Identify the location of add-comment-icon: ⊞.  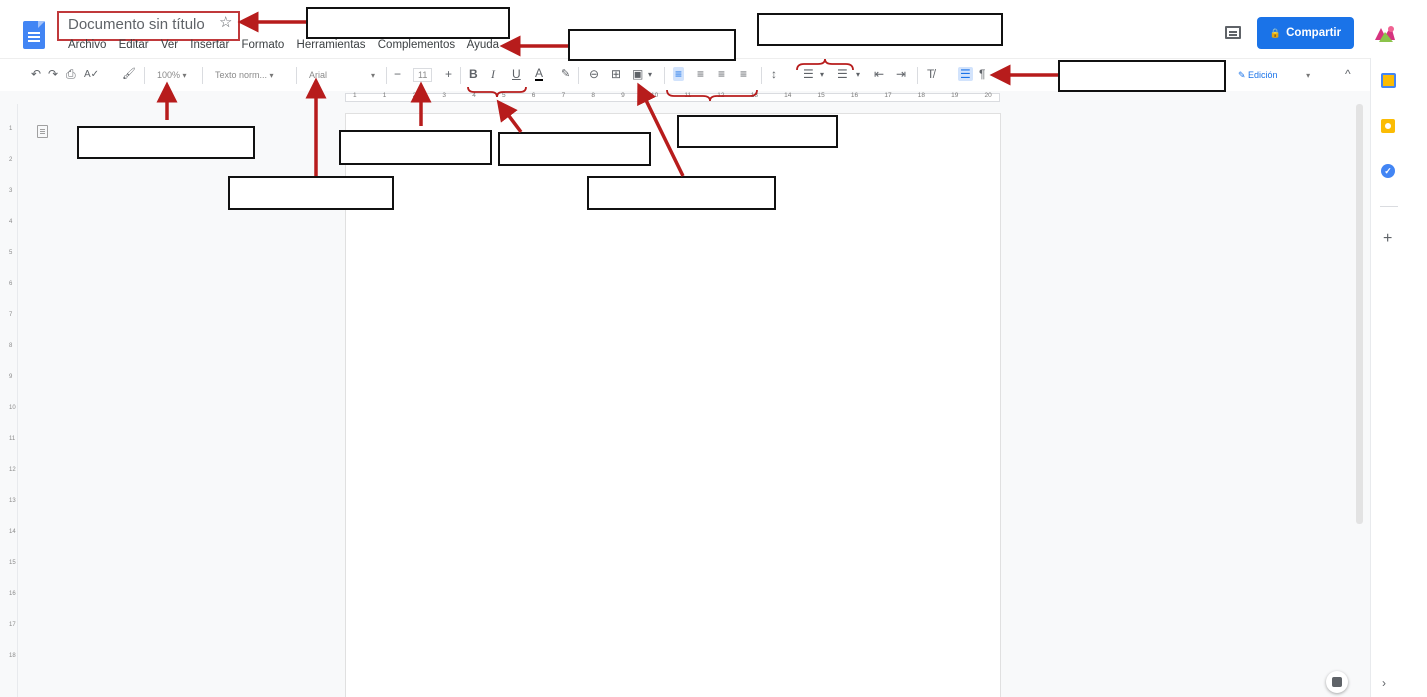
(616, 74).